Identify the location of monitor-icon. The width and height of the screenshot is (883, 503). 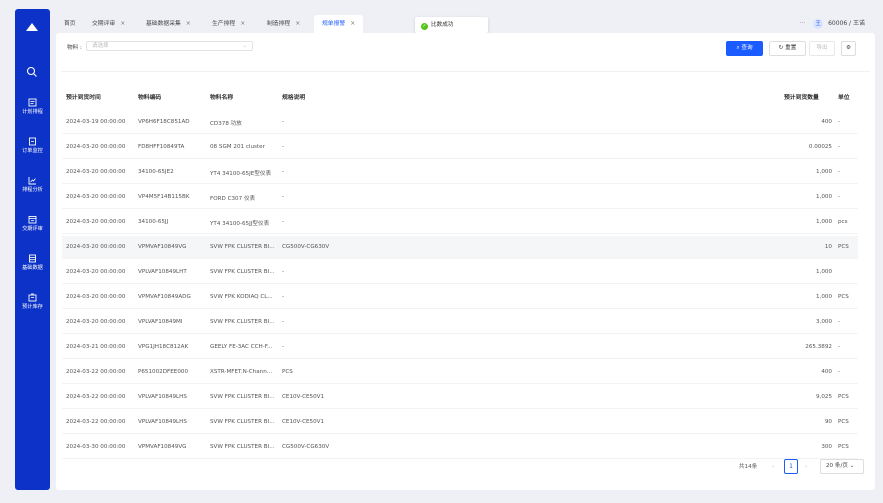
(32, 141).